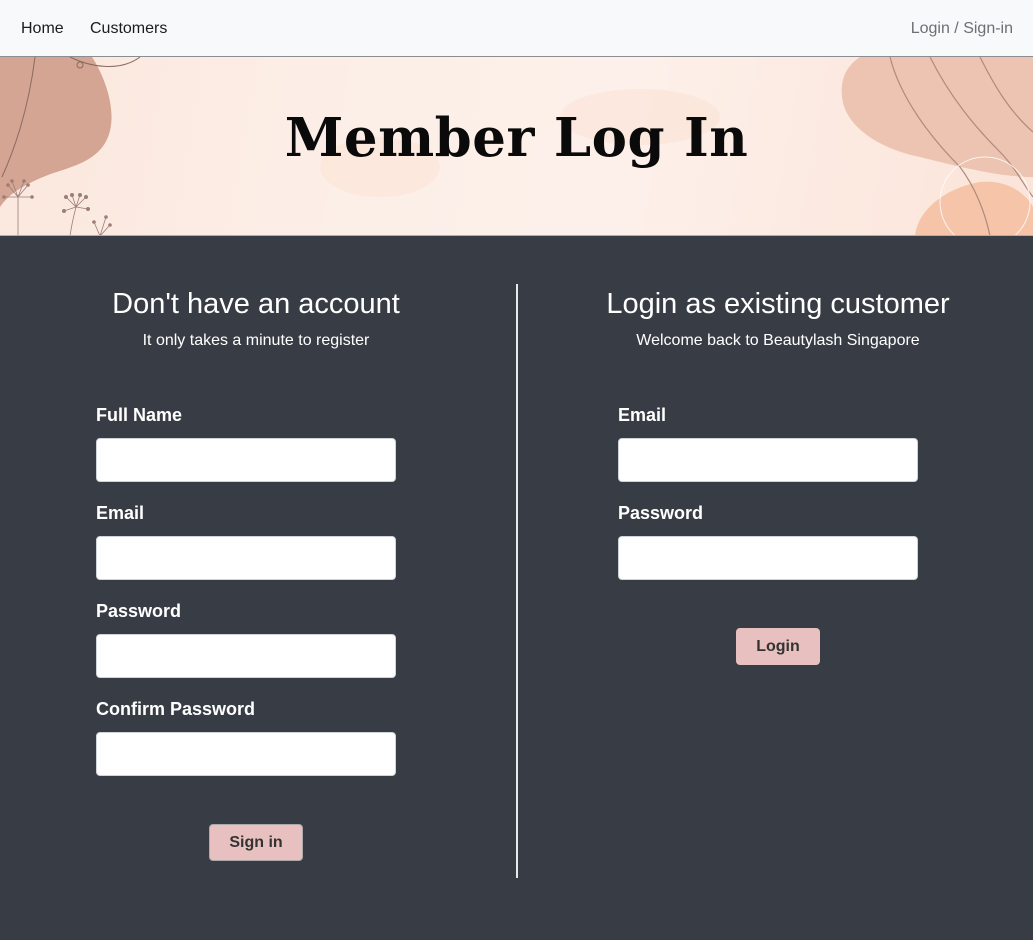  Describe the element at coordinates (246, 754) in the screenshot. I see `confirm-password-field` at that location.